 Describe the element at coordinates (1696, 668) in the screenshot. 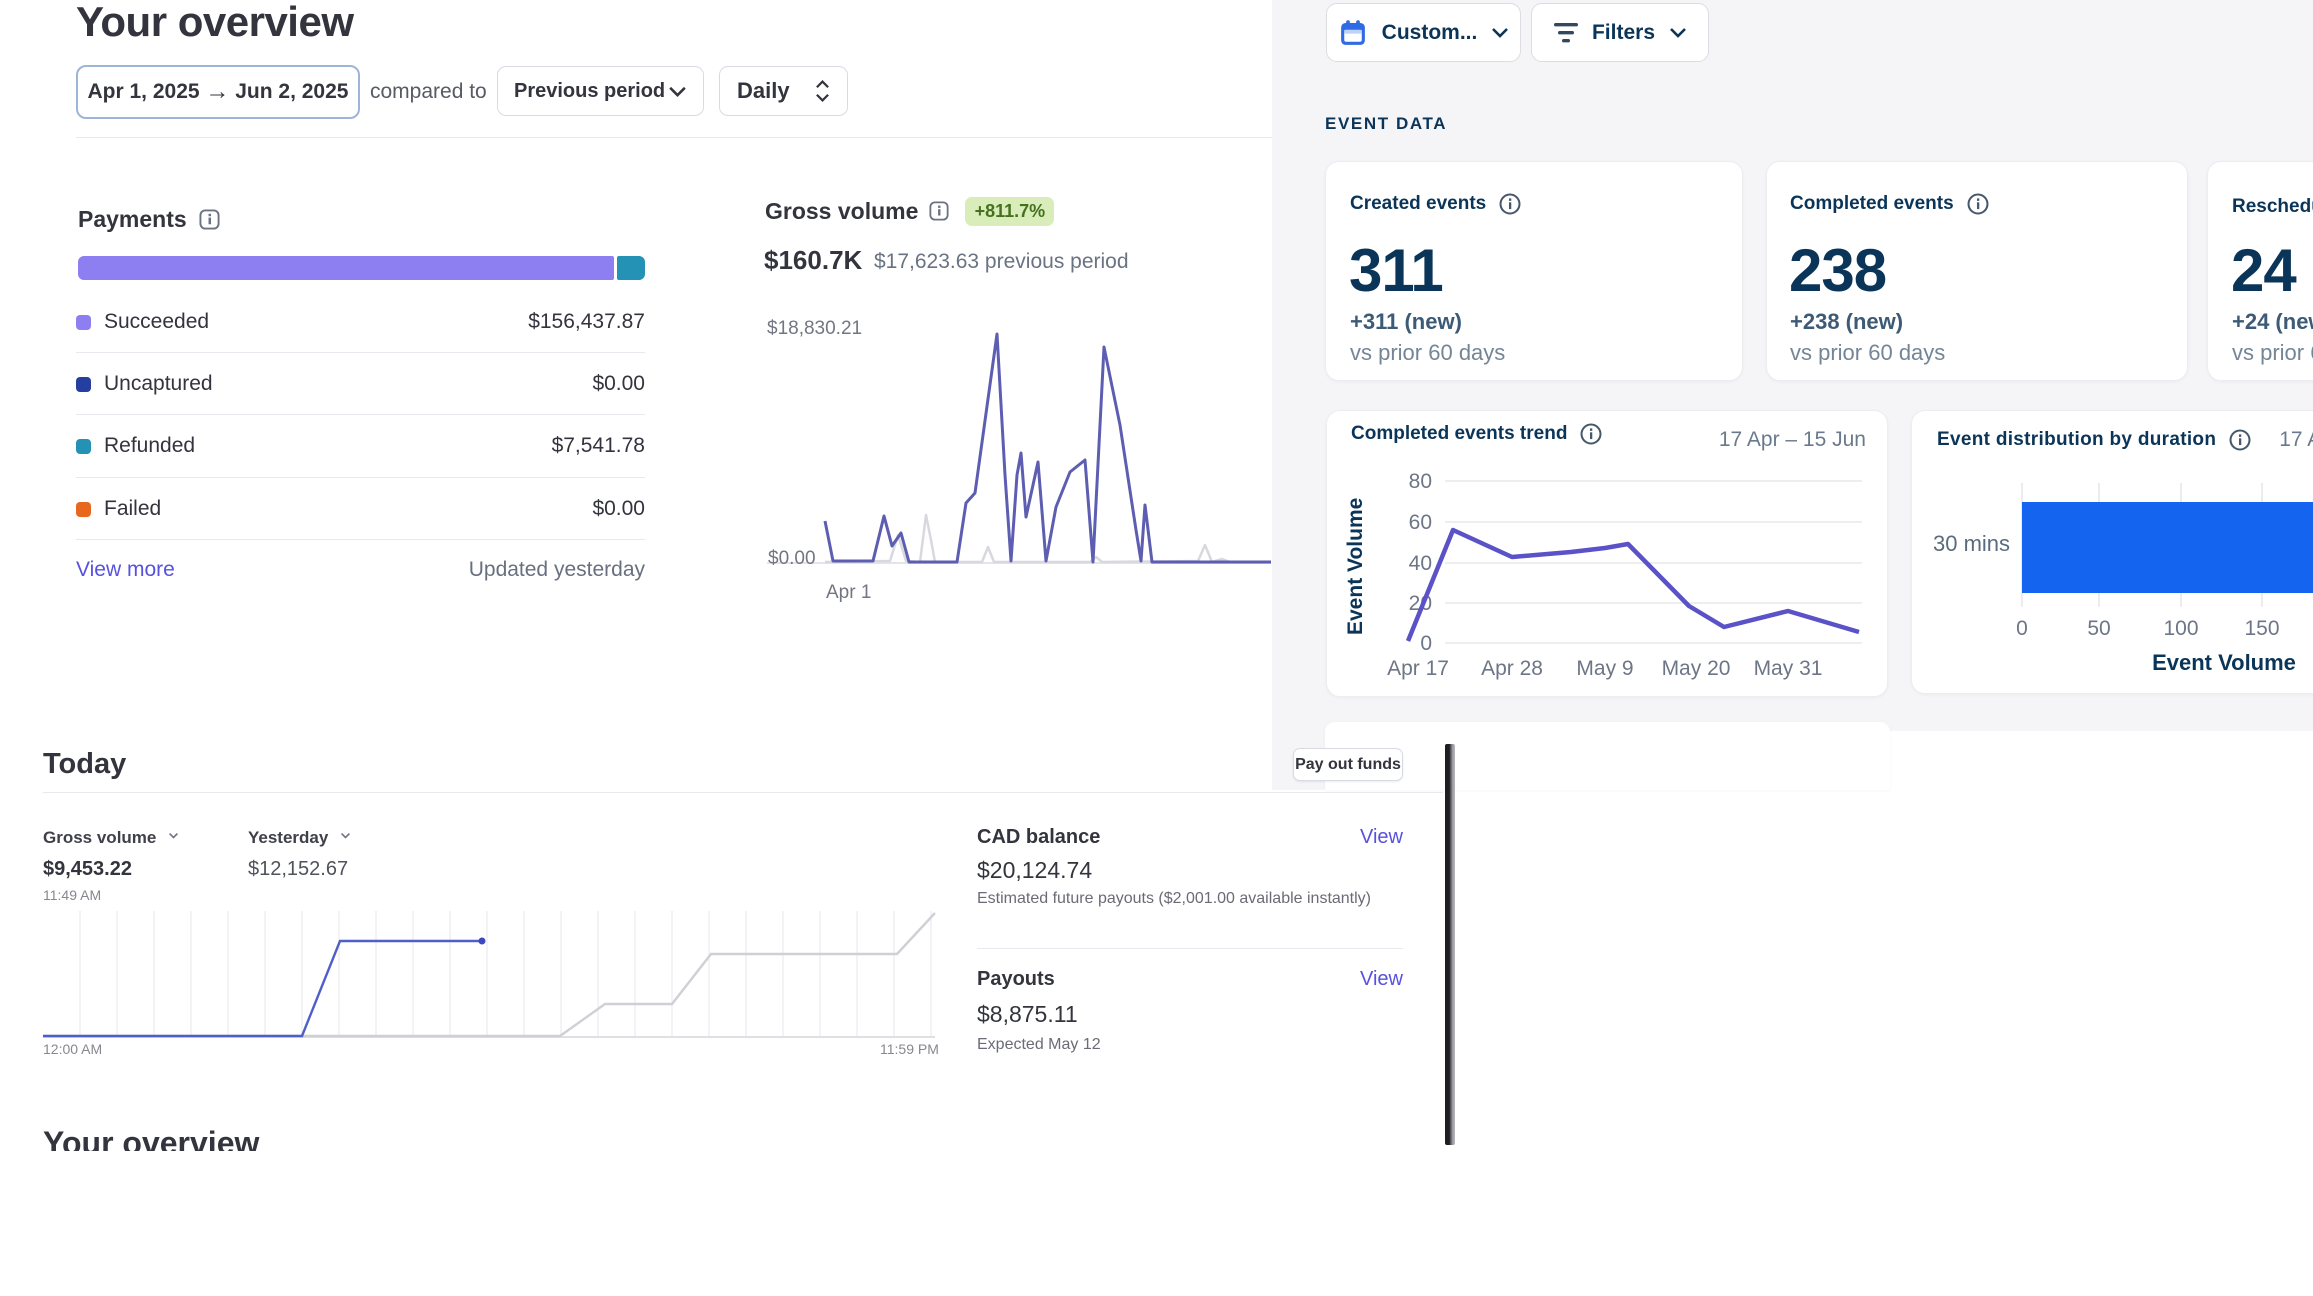

I see `svg-text: May 20` at that location.